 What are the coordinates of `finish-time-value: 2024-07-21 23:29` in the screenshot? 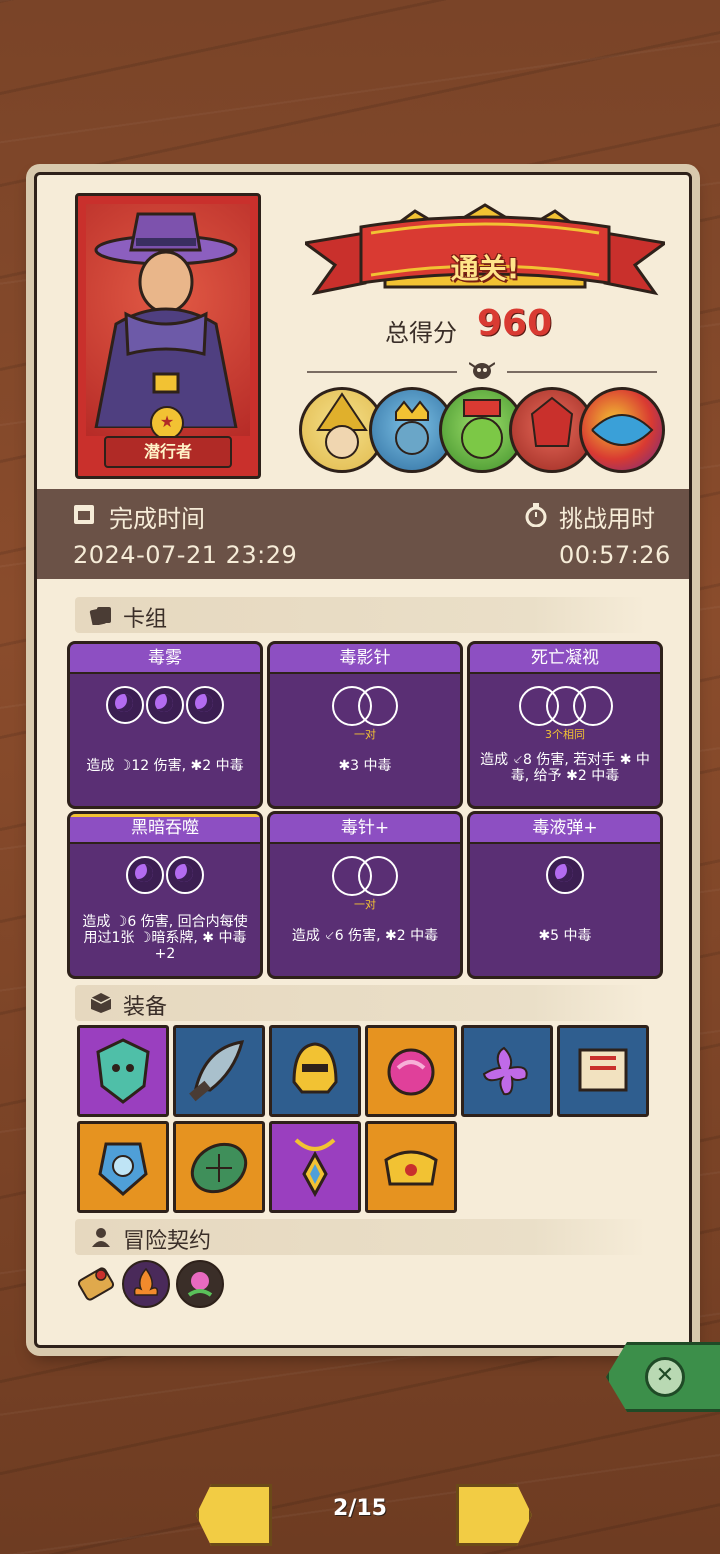 It's located at (185, 555).